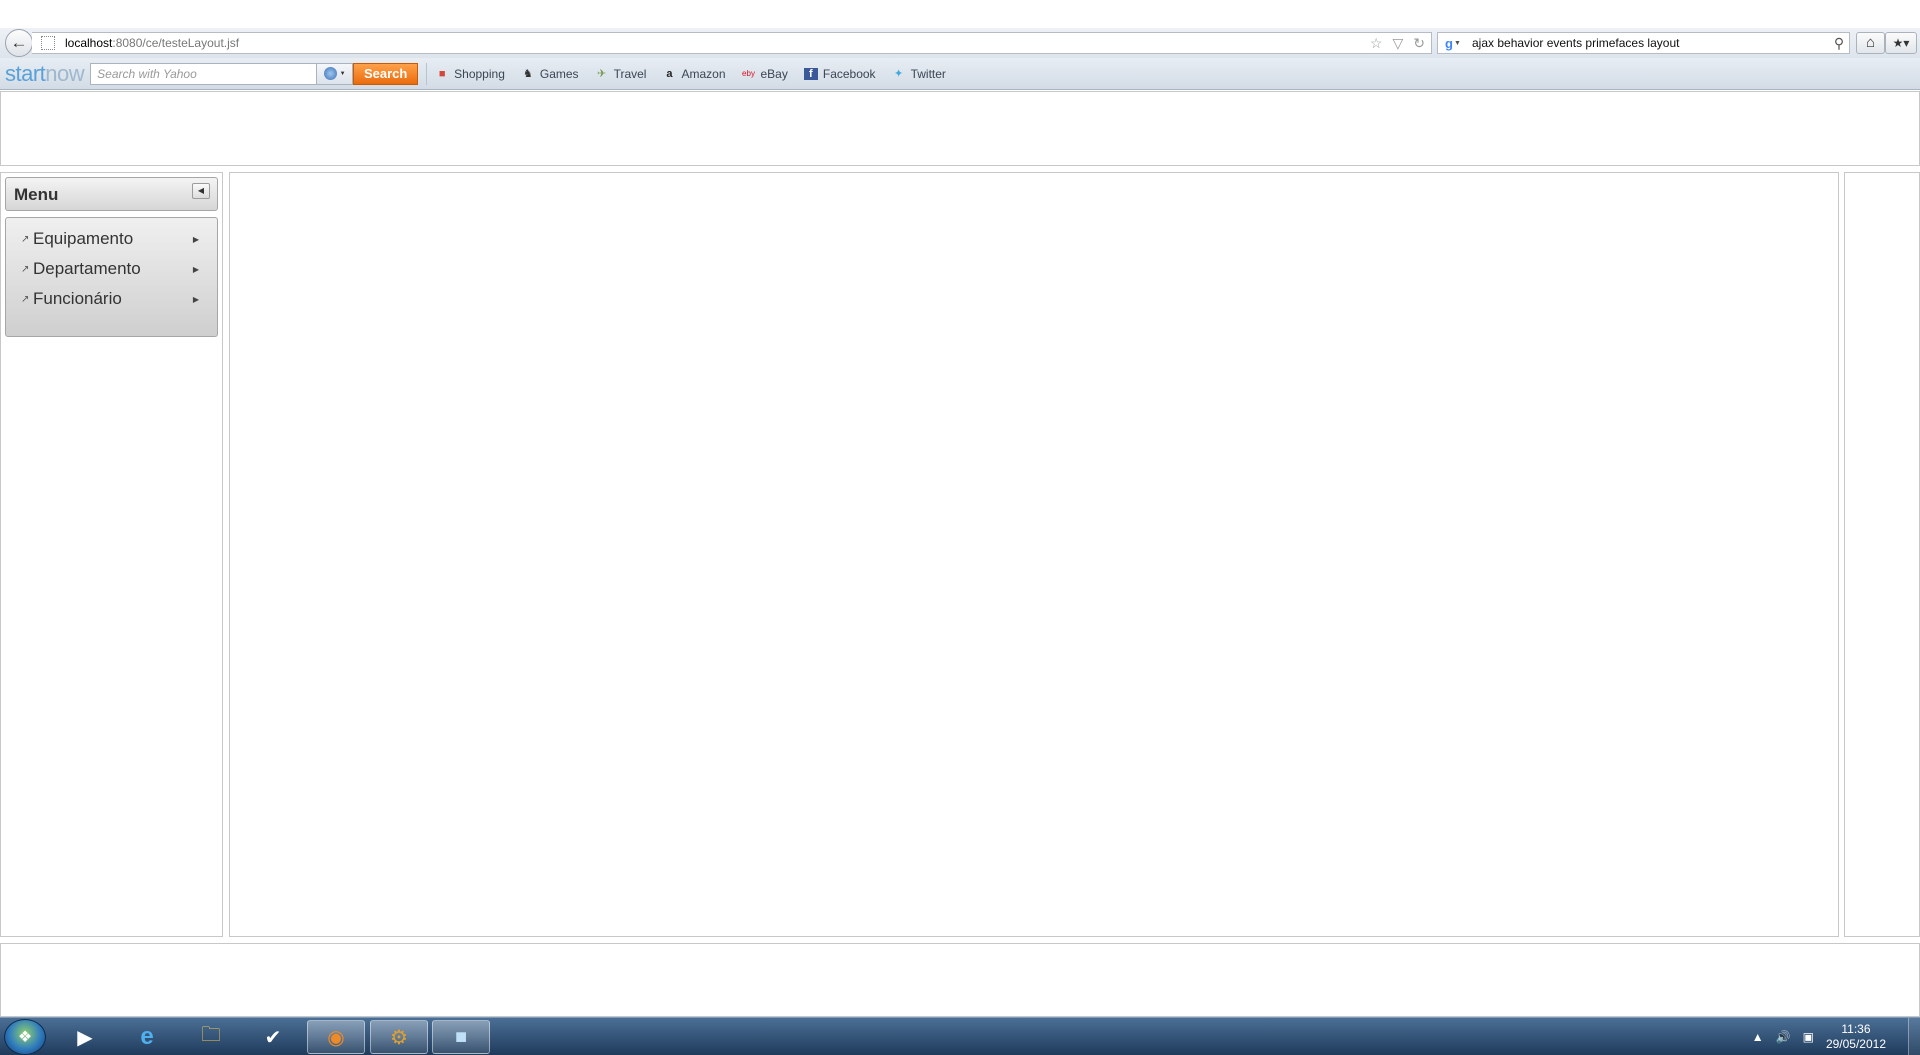 This screenshot has width=1920, height=1055. What do you see at coordinates (703, 73) in the screenshot?
I see `toolbar-link-label: Amazon` at bounding box center [703, 73].